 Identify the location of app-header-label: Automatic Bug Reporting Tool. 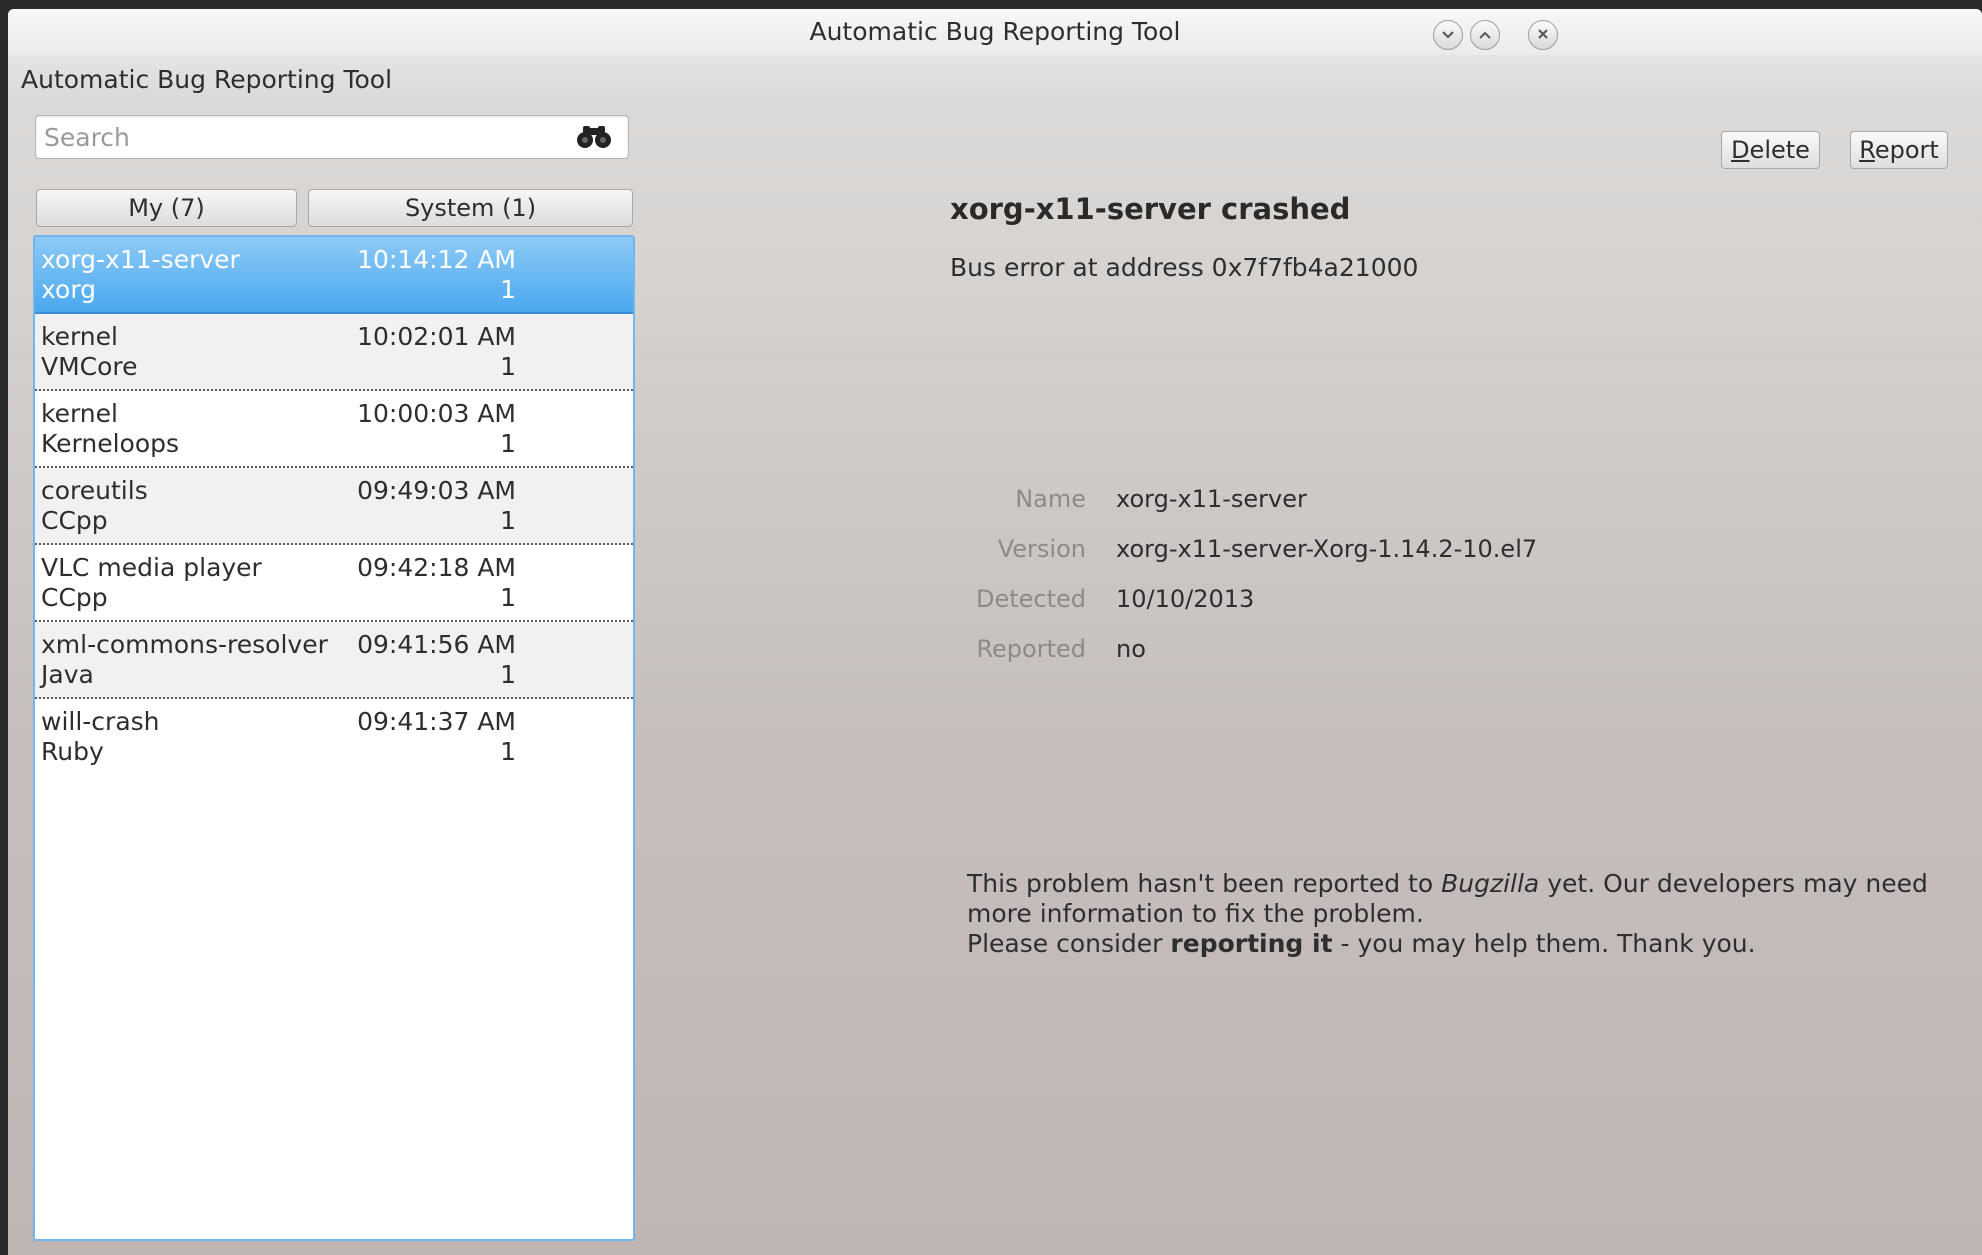
(207, 79).